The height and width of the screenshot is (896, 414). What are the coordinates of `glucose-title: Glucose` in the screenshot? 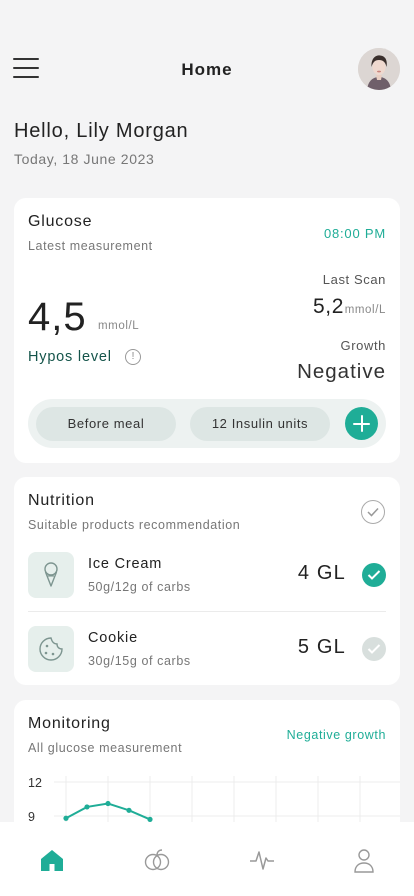 It's located at (60, 221).